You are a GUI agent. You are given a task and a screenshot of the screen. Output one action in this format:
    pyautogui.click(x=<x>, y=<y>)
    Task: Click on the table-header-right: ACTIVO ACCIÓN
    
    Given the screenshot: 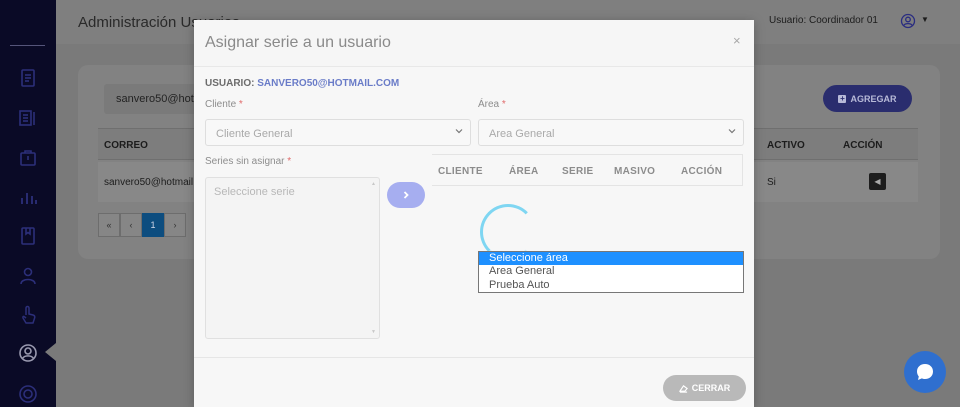 What is the action you would take?
    pyautogui.click(x=836, y=144)
    